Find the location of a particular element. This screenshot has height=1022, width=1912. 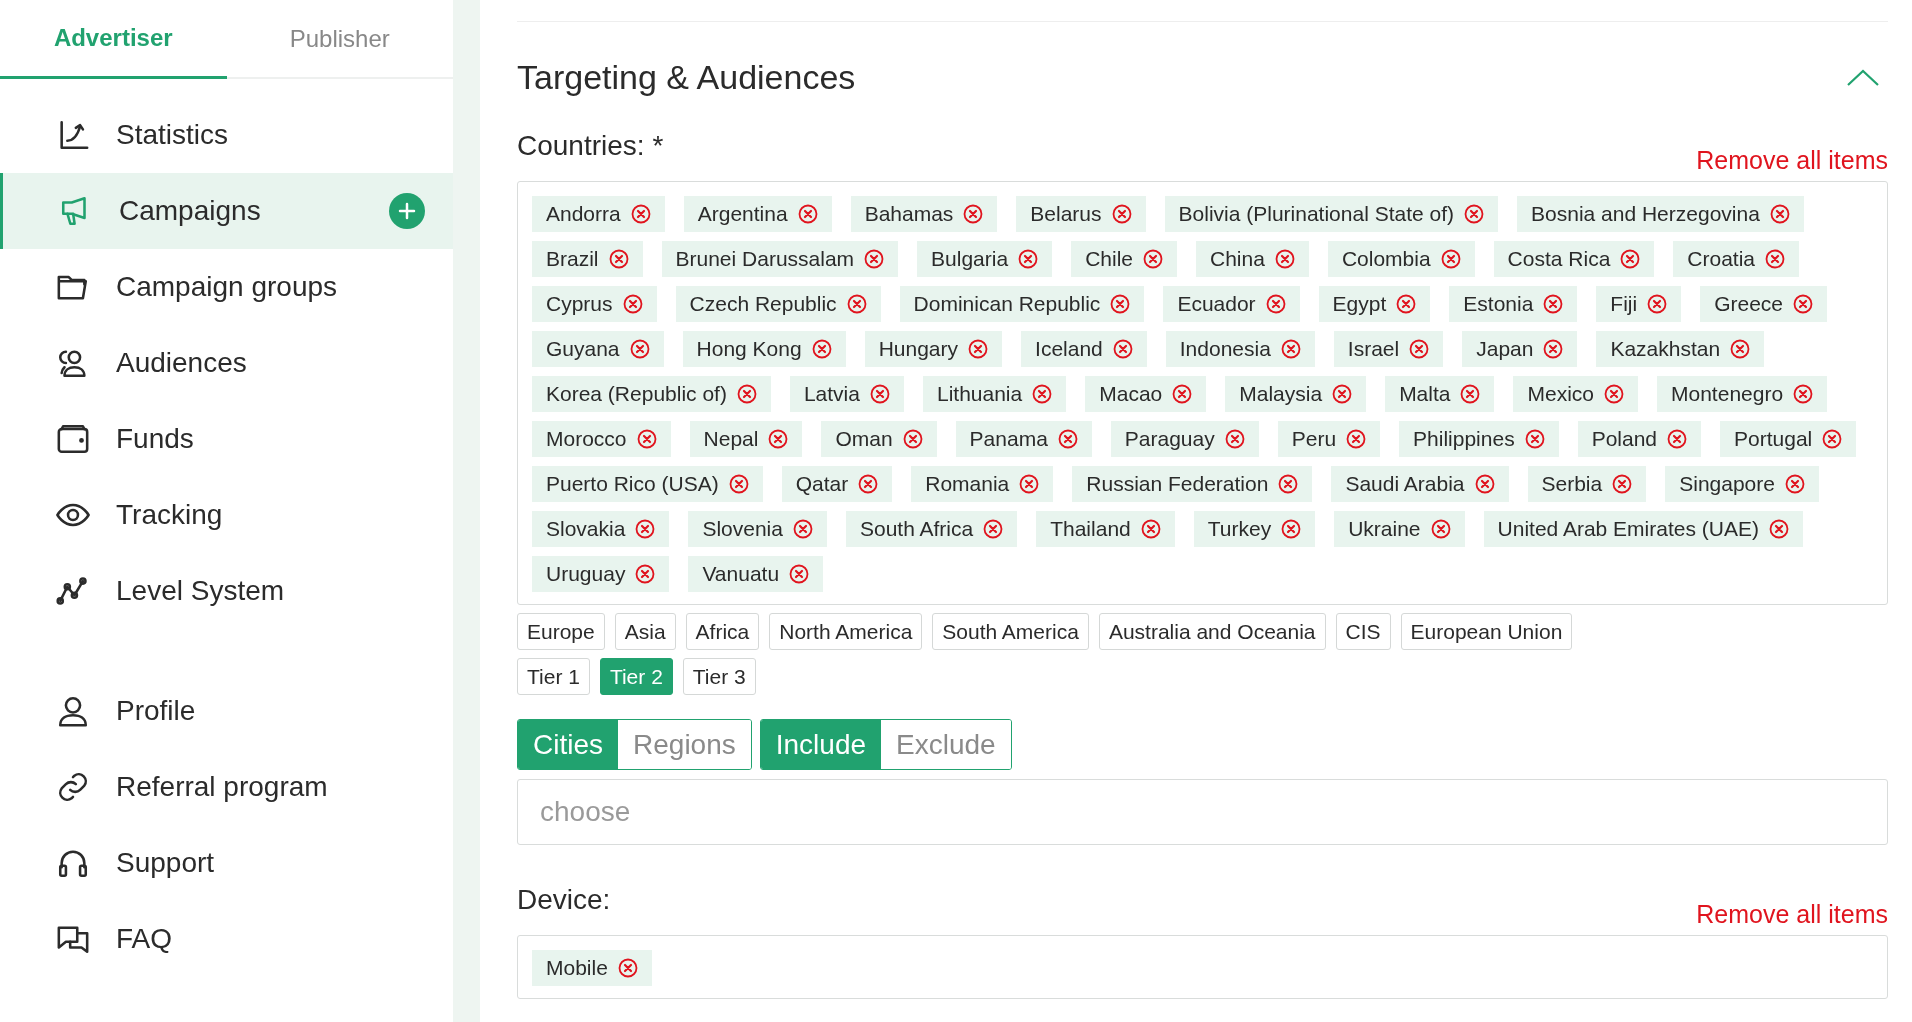

tab: Publisher is located at coordinates (339, 38).